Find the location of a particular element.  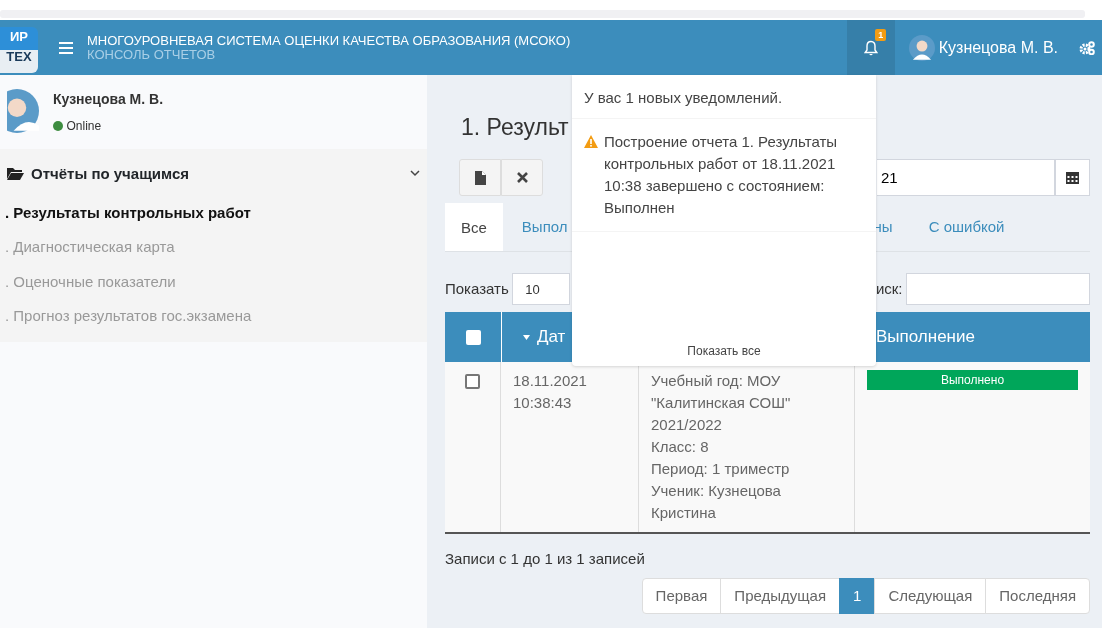

menu-item: . Результаты контрольных работ is located at coordinates (125, 212).